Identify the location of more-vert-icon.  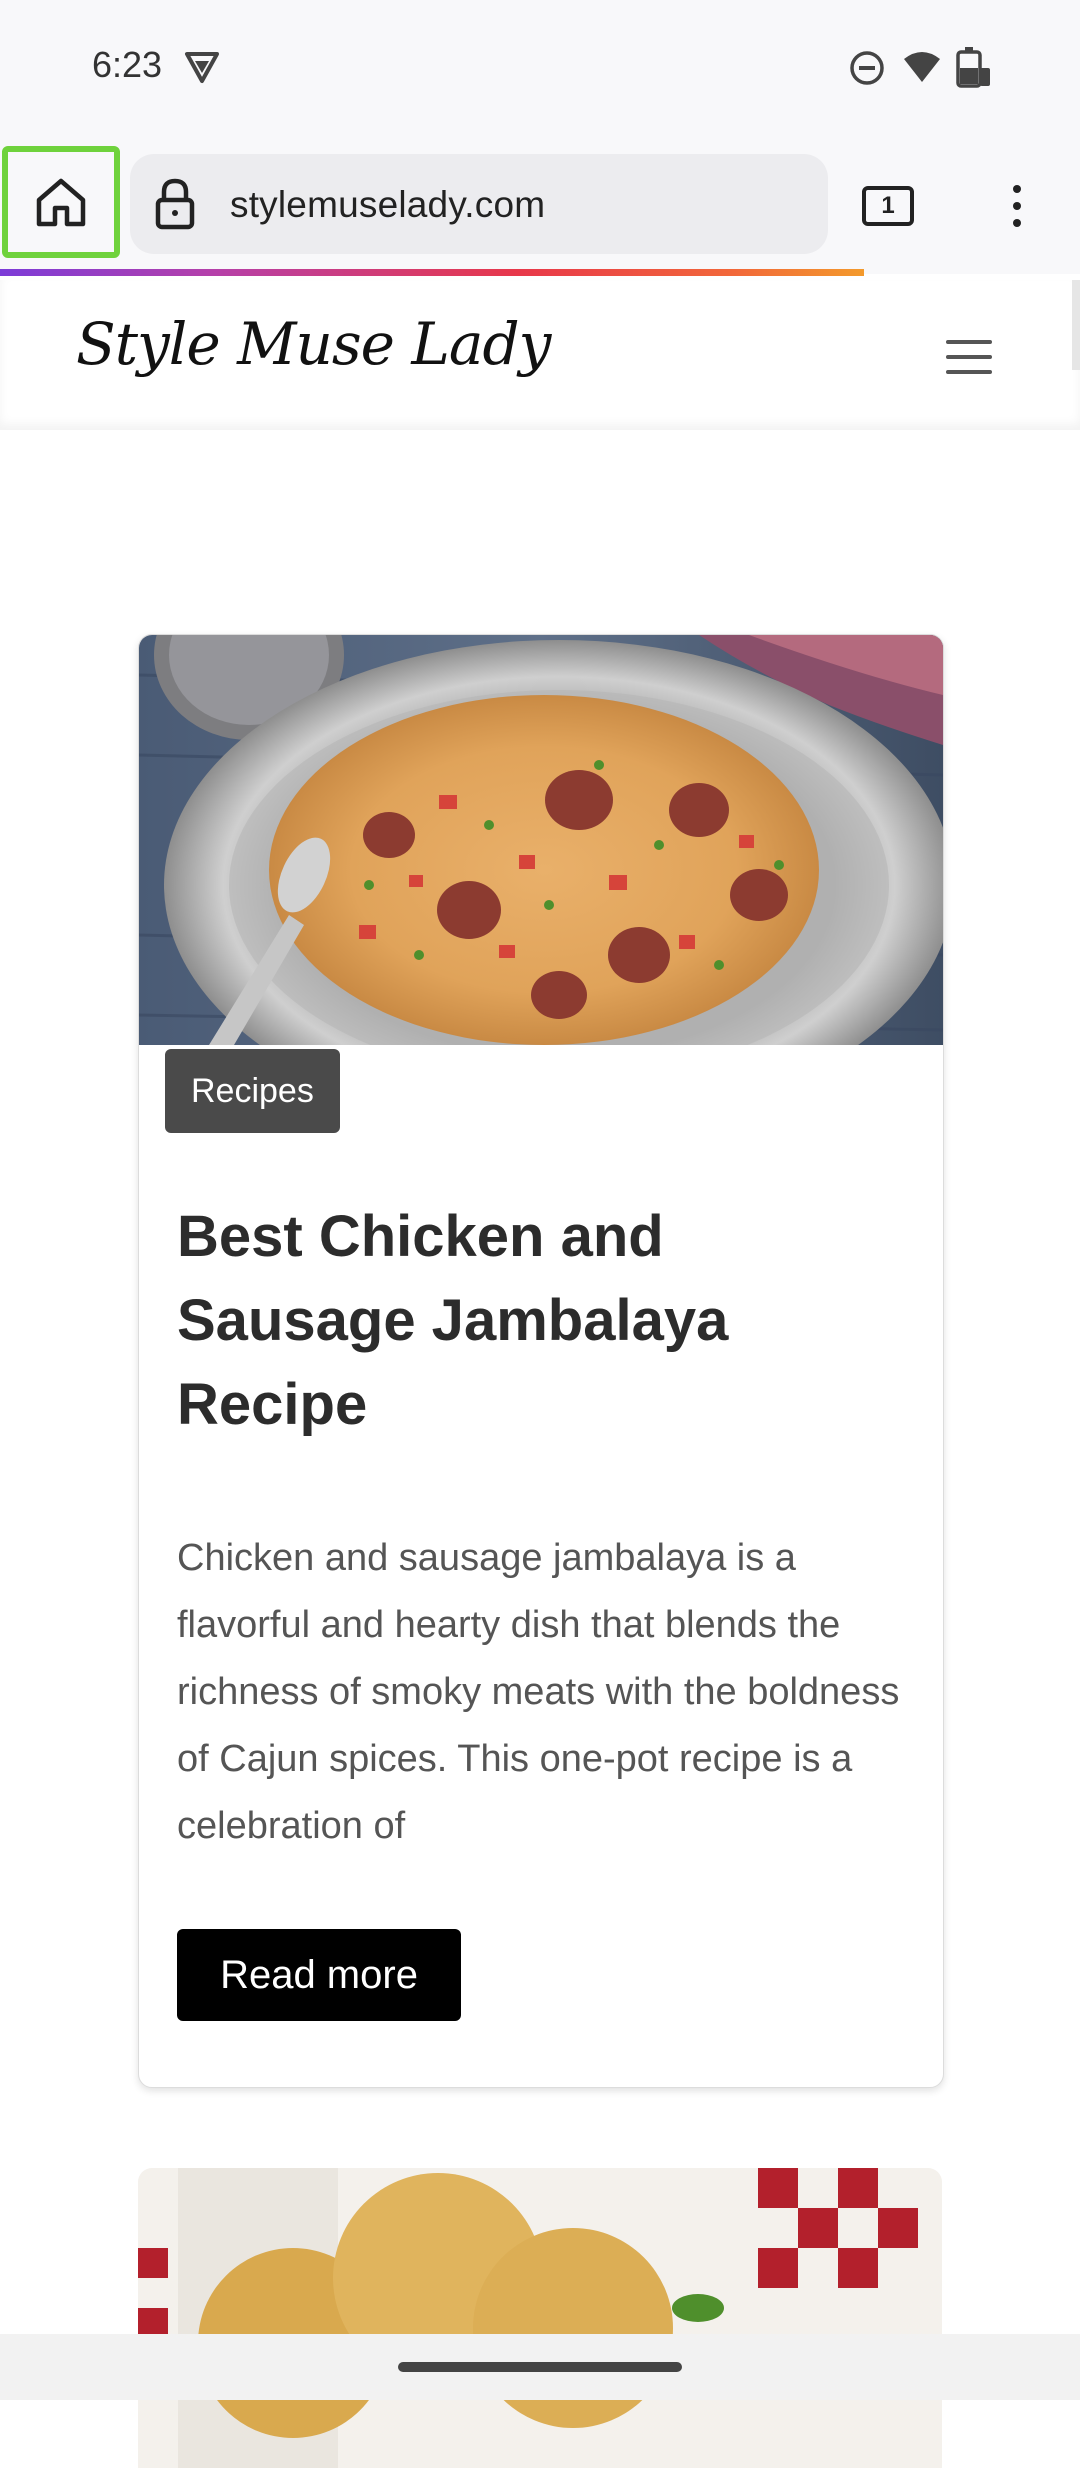
(1017, 208).